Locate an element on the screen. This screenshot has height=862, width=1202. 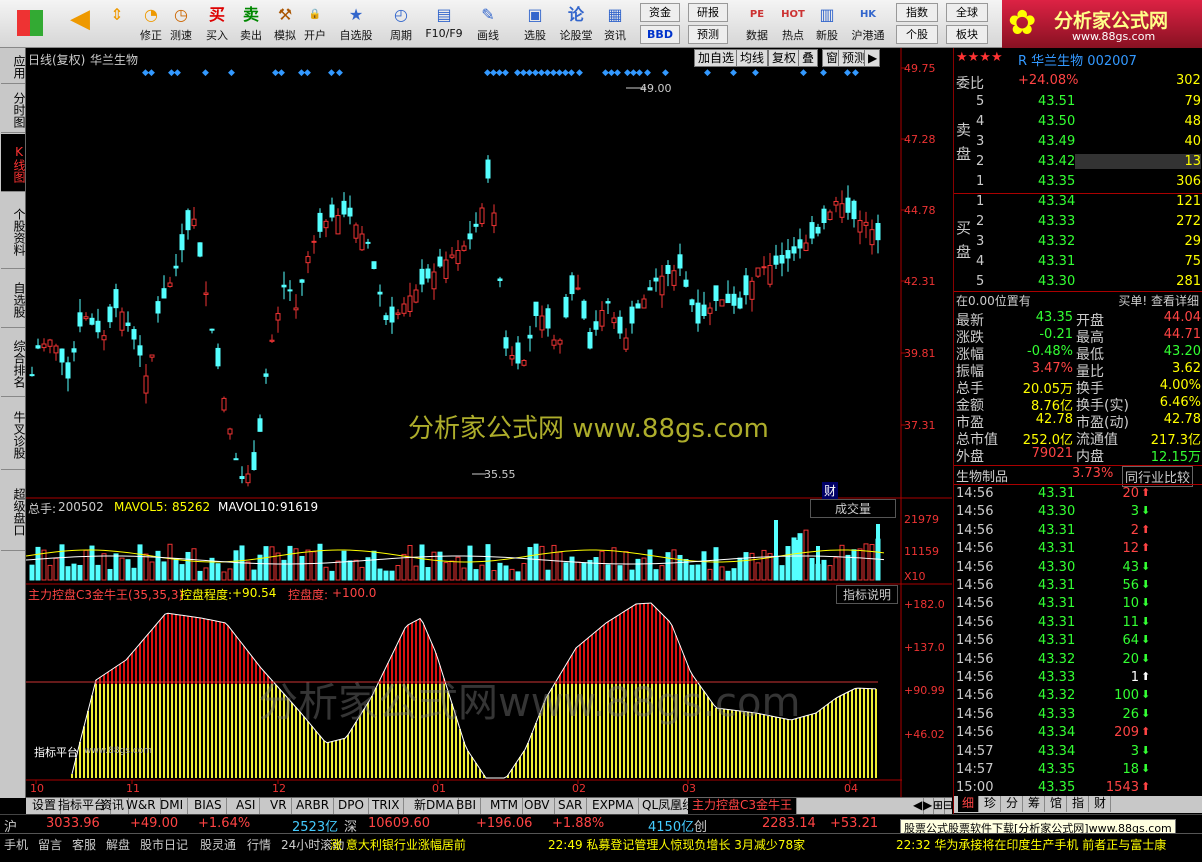
tick-price: 43.33 is located at coordinates (1057, 677).